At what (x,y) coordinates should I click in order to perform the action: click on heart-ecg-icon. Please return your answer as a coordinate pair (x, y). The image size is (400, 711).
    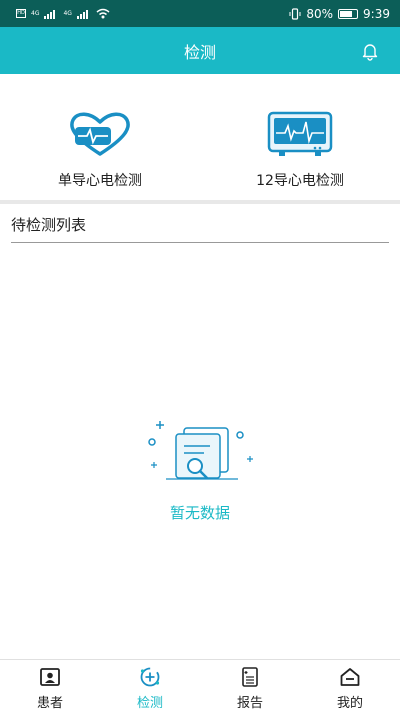
    Looking at the image, I should click on (100, 134).